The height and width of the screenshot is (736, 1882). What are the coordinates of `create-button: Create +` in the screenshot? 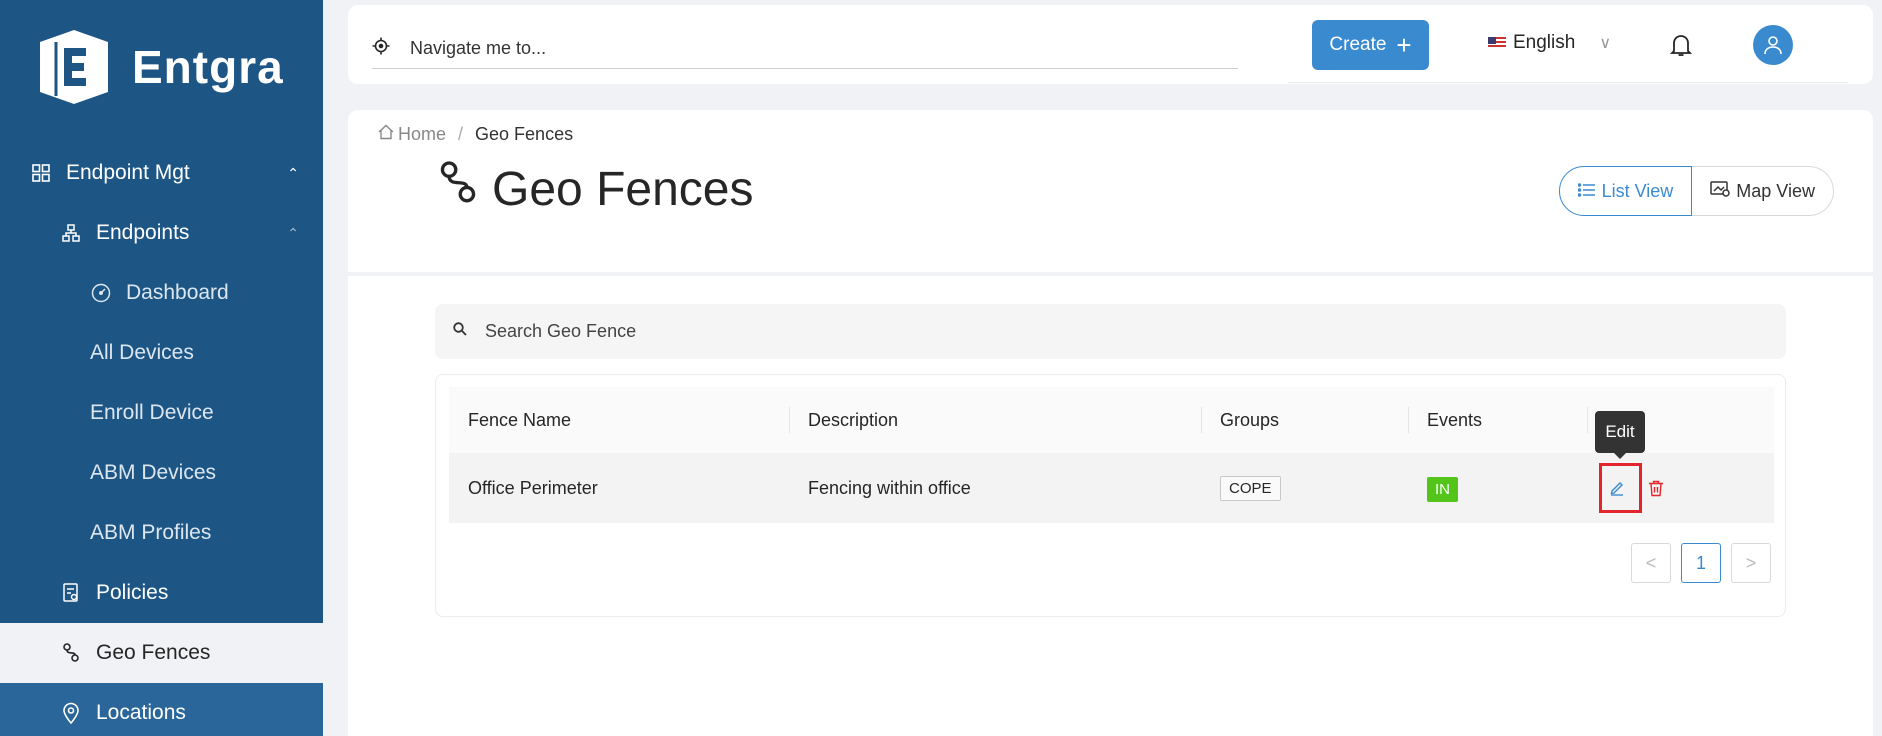 It's located at (1370, 45).